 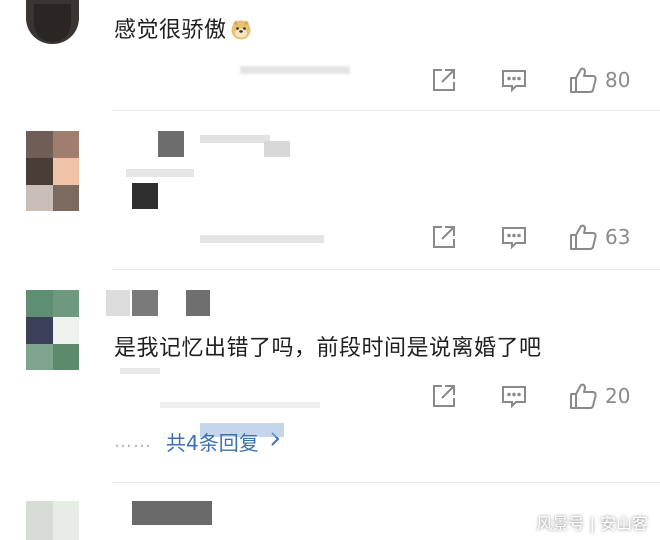 What do you see at coordinates (618, 237) in the screenshot?
I see `like-count: 63` at bounding box center [618, 237].